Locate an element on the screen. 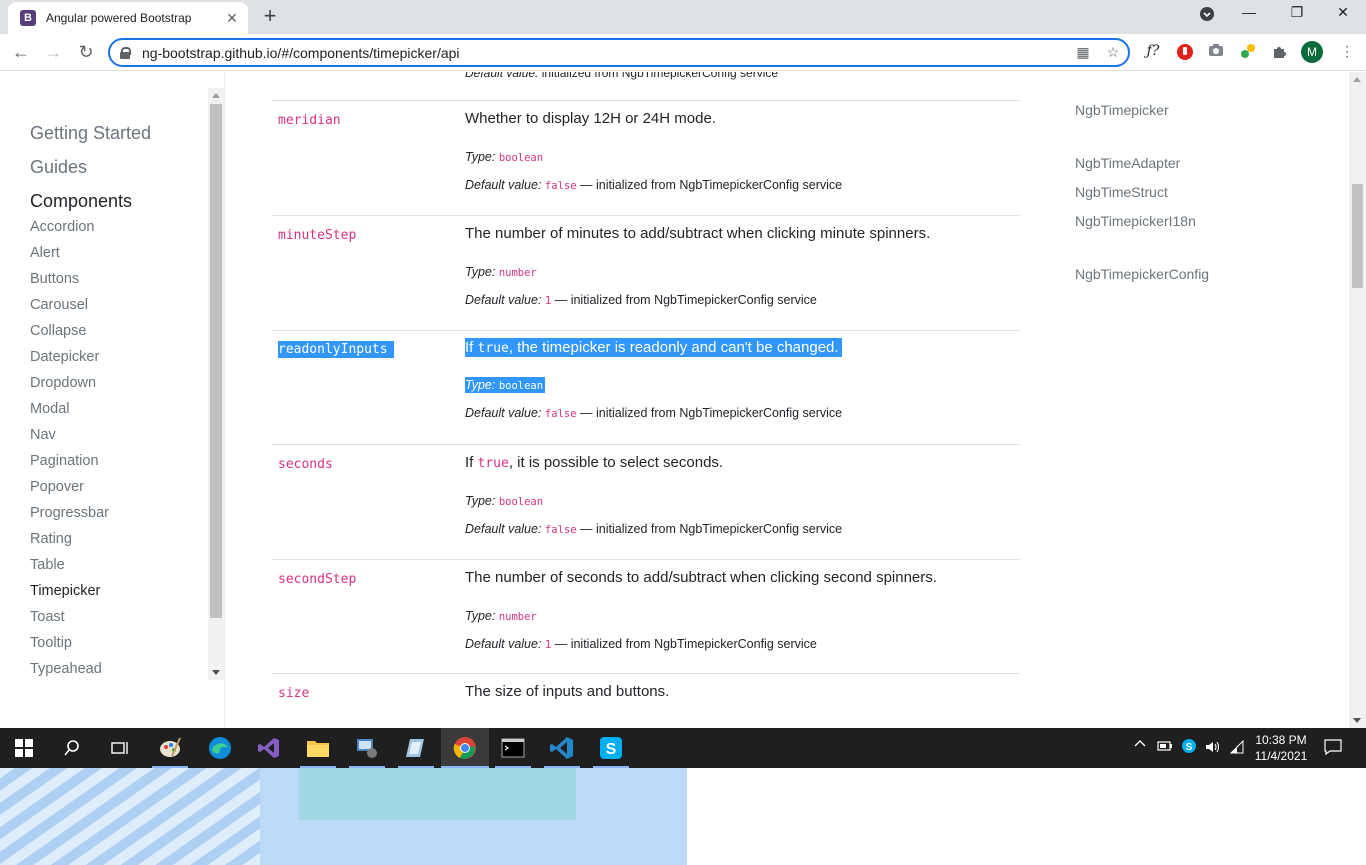  nav-item-rating: Rating is located at coordinates (51, 539).